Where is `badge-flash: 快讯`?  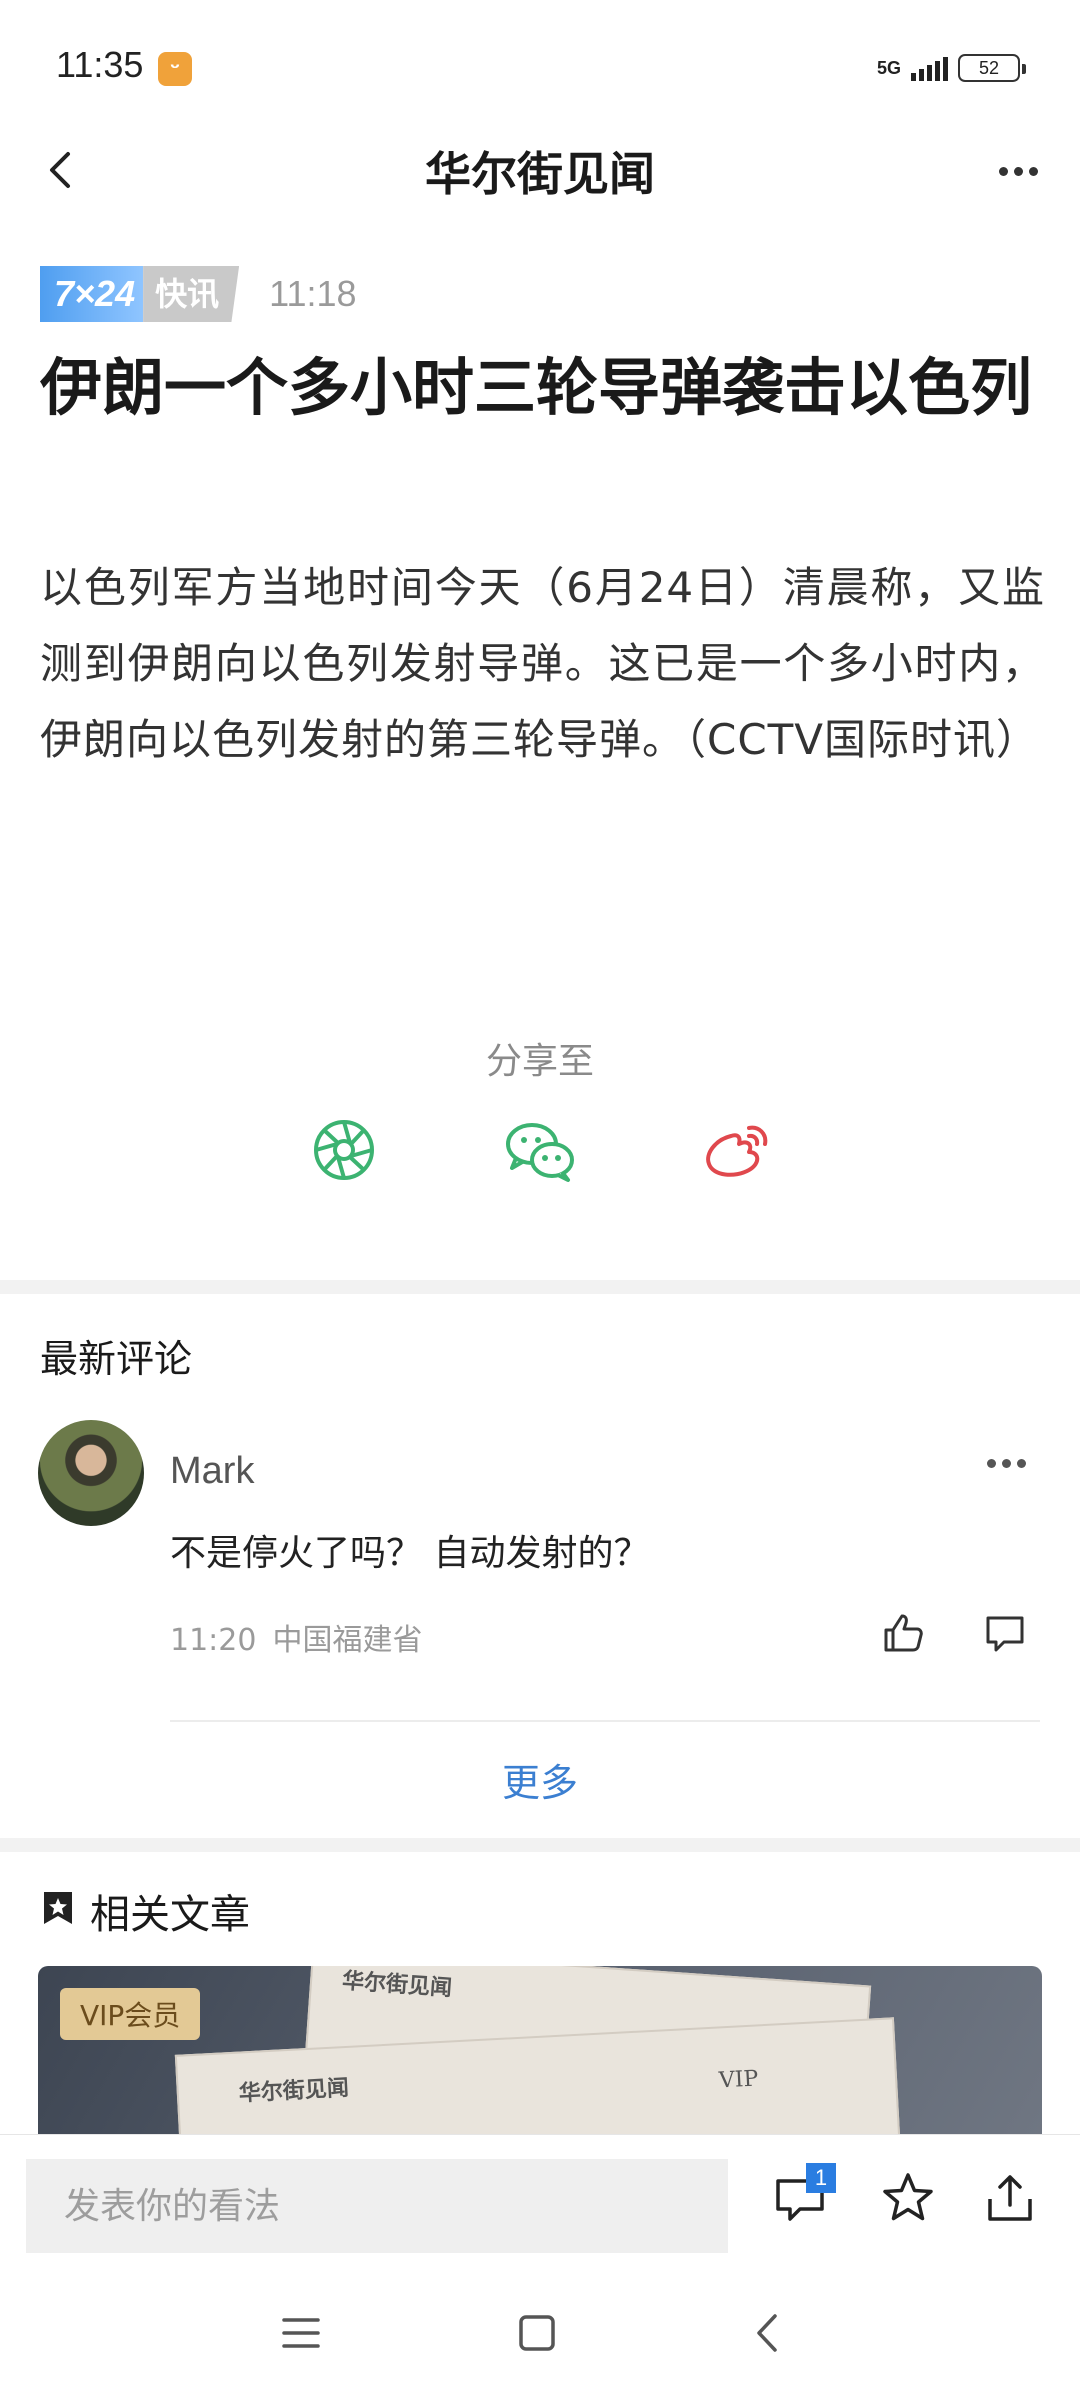 badge-flash: 快讯 is located at coordinates (191, 294).